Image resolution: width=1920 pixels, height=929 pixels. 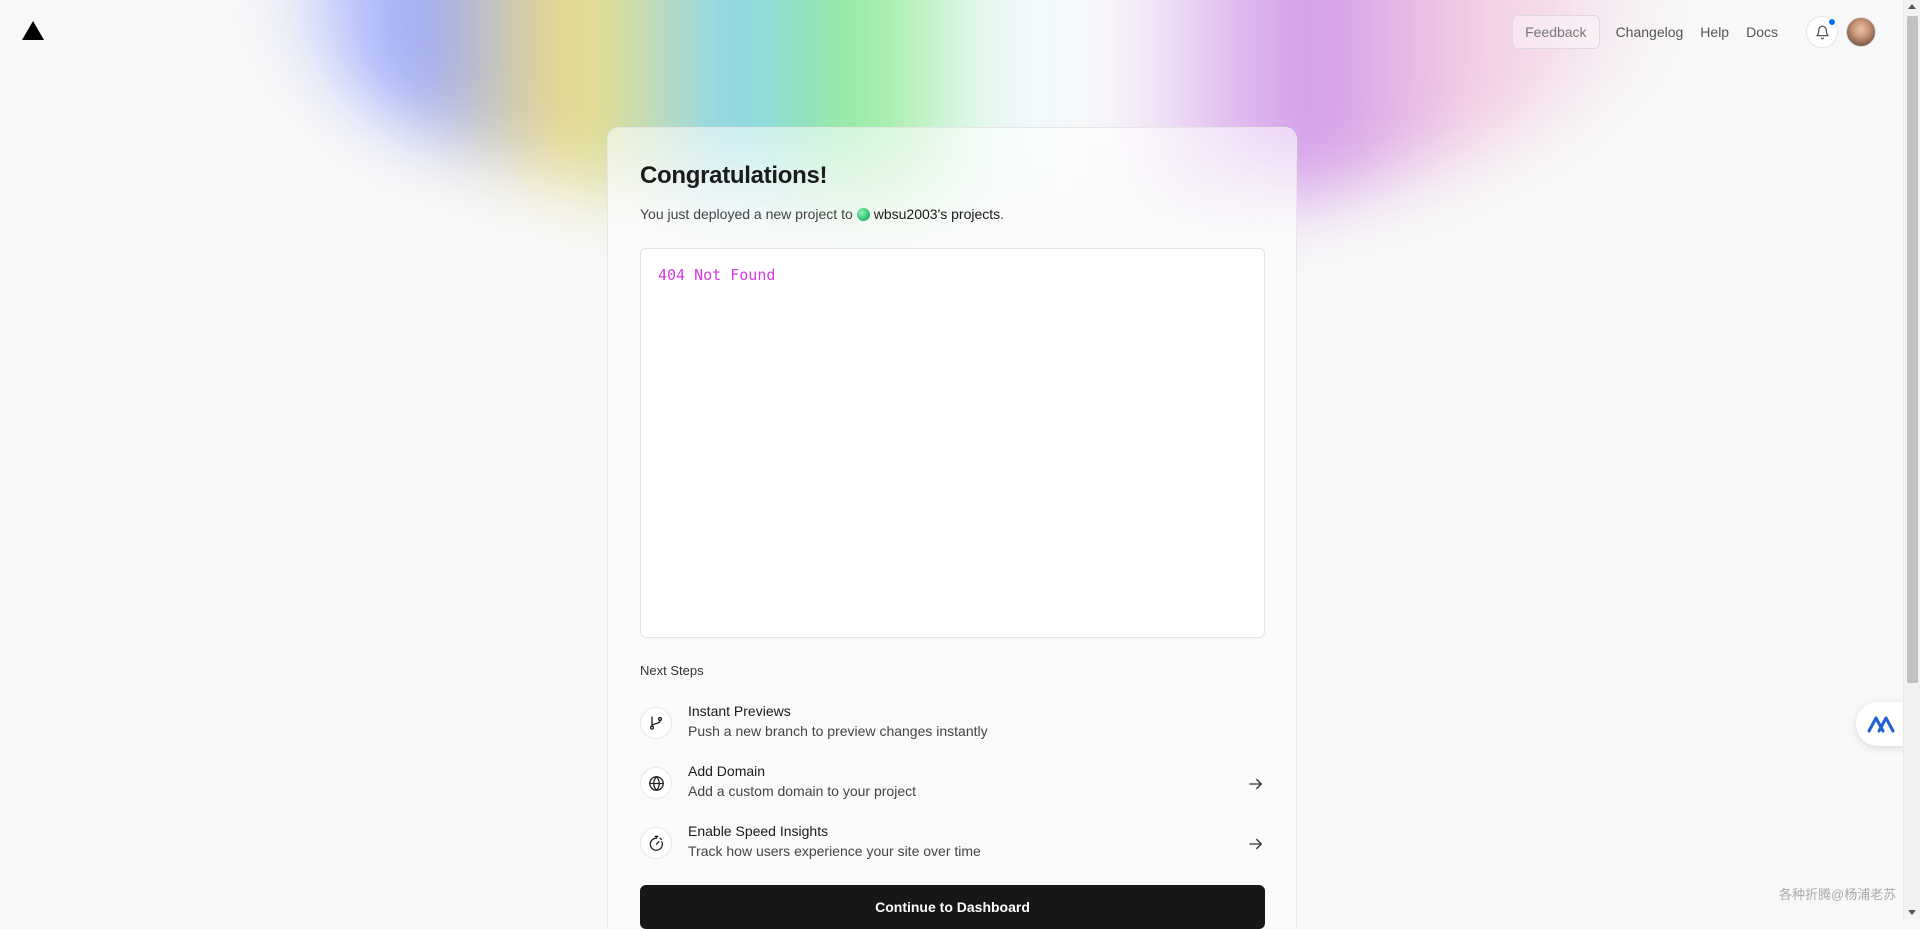 What do you see at coordinates (937, 214) in the screenshot?
I see `team-name: wbsu2003's projects` at bounding box center [937, 214].